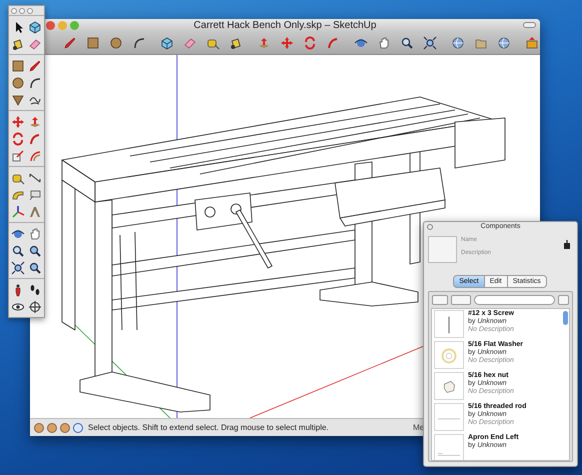  I want to click on end-vise, so click(480, 143).